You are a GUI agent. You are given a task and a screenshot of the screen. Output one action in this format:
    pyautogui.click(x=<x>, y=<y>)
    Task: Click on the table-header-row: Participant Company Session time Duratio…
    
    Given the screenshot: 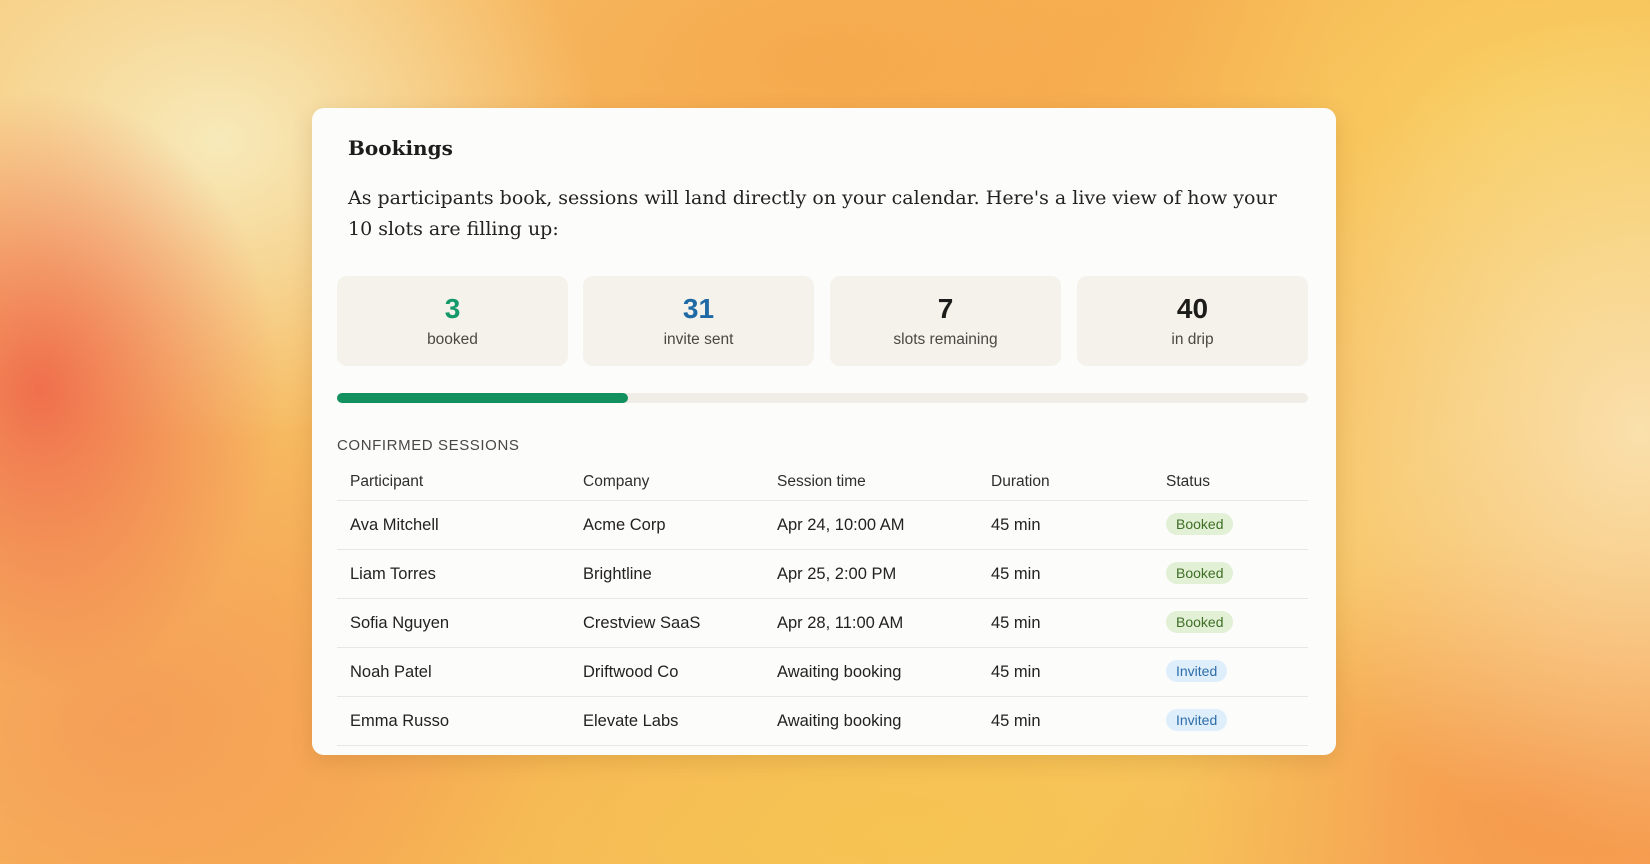 What is the action you would take?
    pyautogui.click(x=822, y=483)
    